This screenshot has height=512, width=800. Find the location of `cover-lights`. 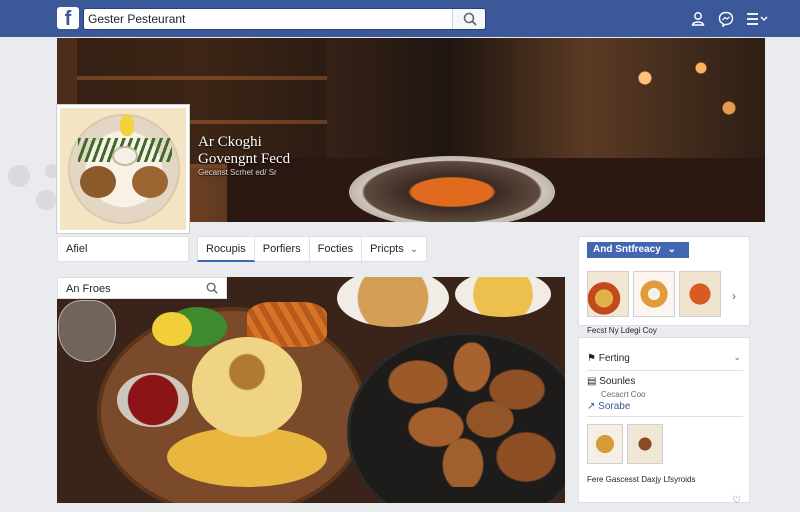

cover-lights is located at coordinates (687, 98).